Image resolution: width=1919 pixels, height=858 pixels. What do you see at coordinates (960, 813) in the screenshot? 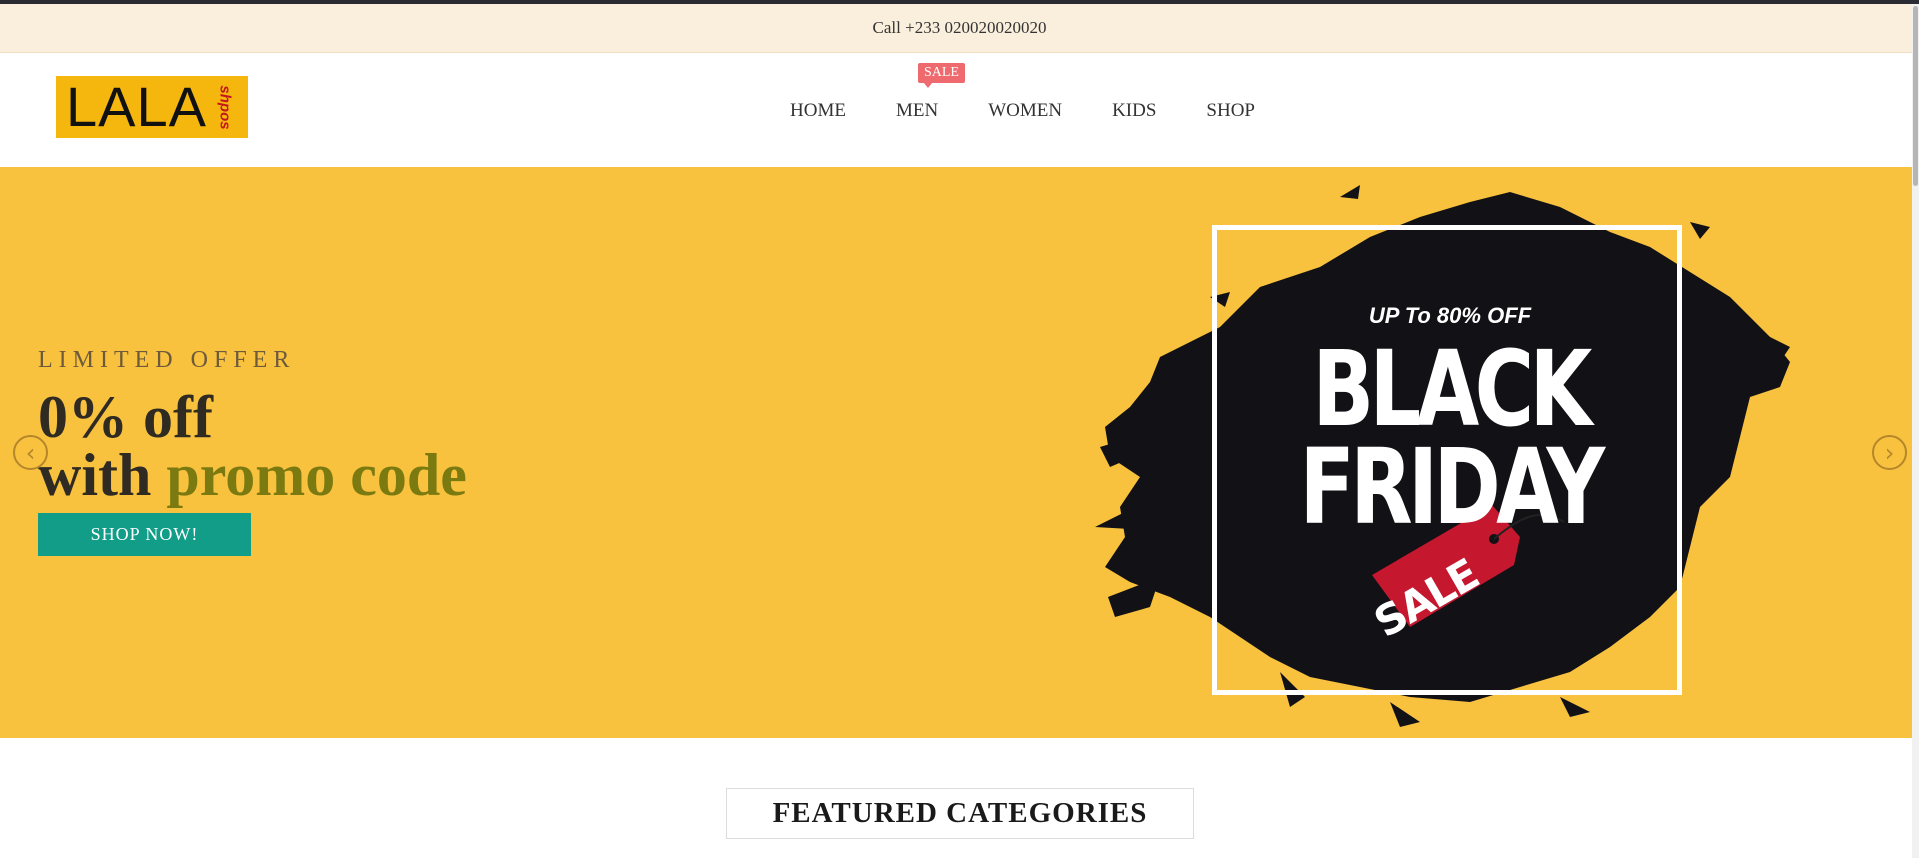
I see `featured-categories-heading: FEATURED CATEGORIES` at bounding box center [960, 813].